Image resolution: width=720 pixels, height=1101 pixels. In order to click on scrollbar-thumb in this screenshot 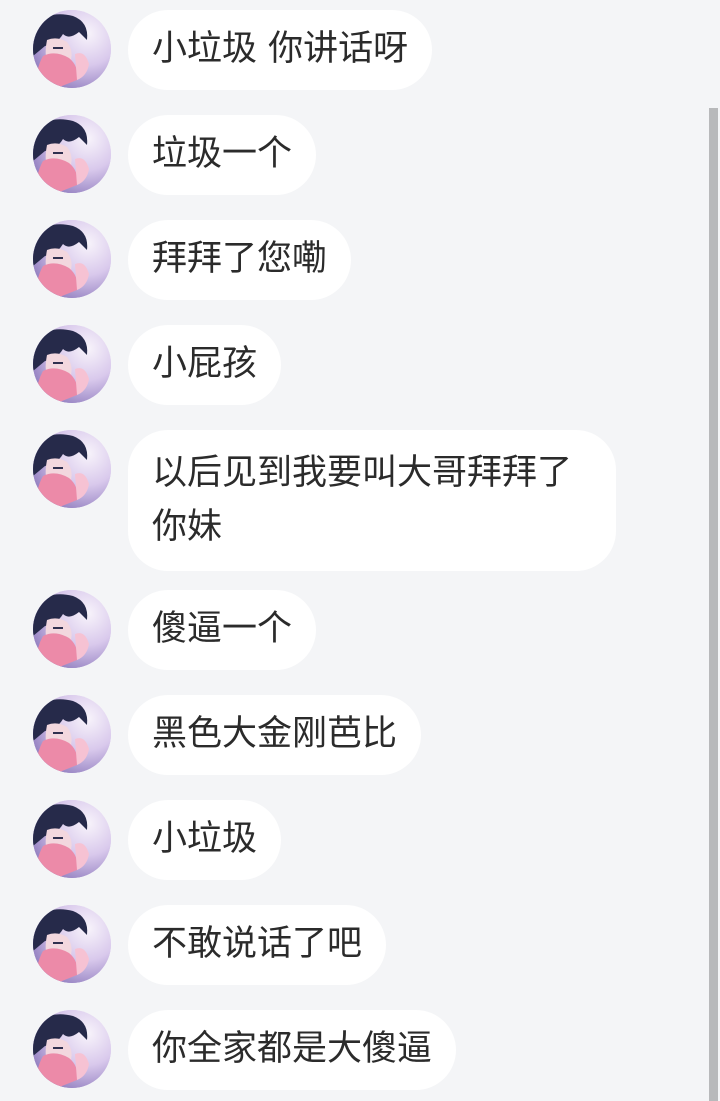, I will do `click(713, 604)`.